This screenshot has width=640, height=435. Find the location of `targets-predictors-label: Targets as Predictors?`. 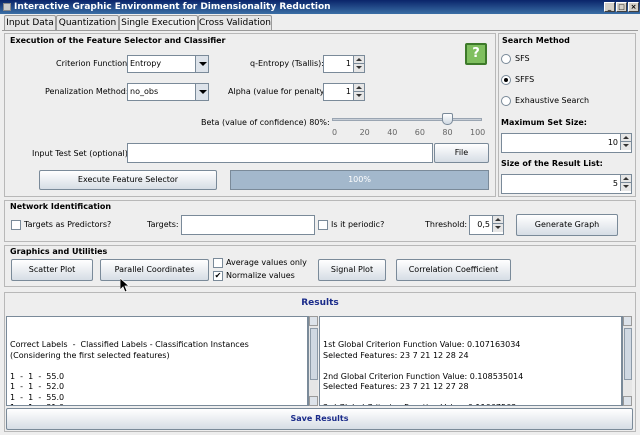

targets-predictors-label: Targets as Predictors? is located at coordinates (68, 224).